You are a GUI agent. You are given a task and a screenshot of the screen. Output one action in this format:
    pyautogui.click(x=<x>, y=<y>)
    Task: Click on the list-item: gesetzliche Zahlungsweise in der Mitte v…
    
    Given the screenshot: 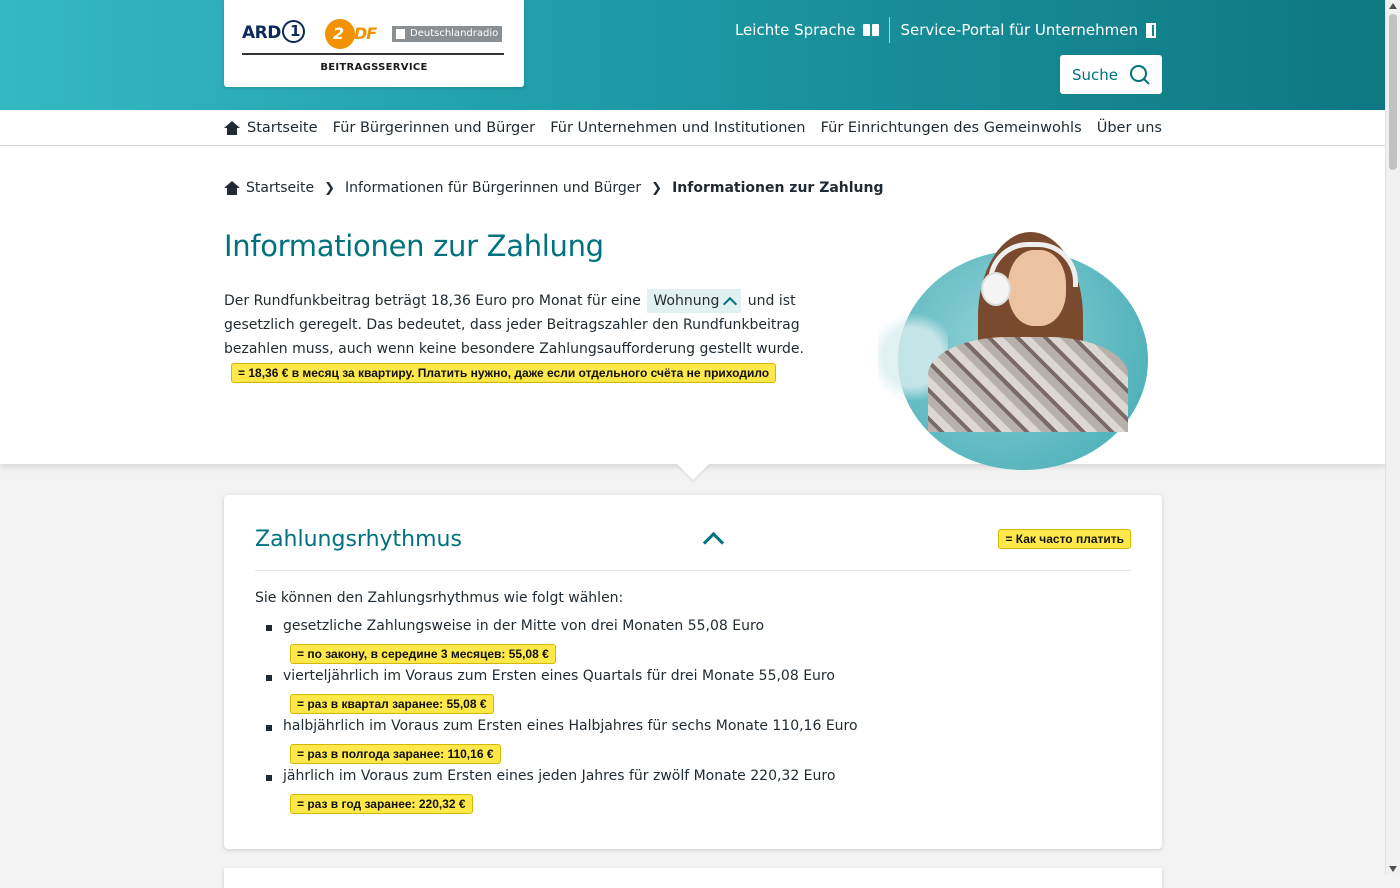 What is the action you would take?
    pyautogui.click(x=562, y=643)
    